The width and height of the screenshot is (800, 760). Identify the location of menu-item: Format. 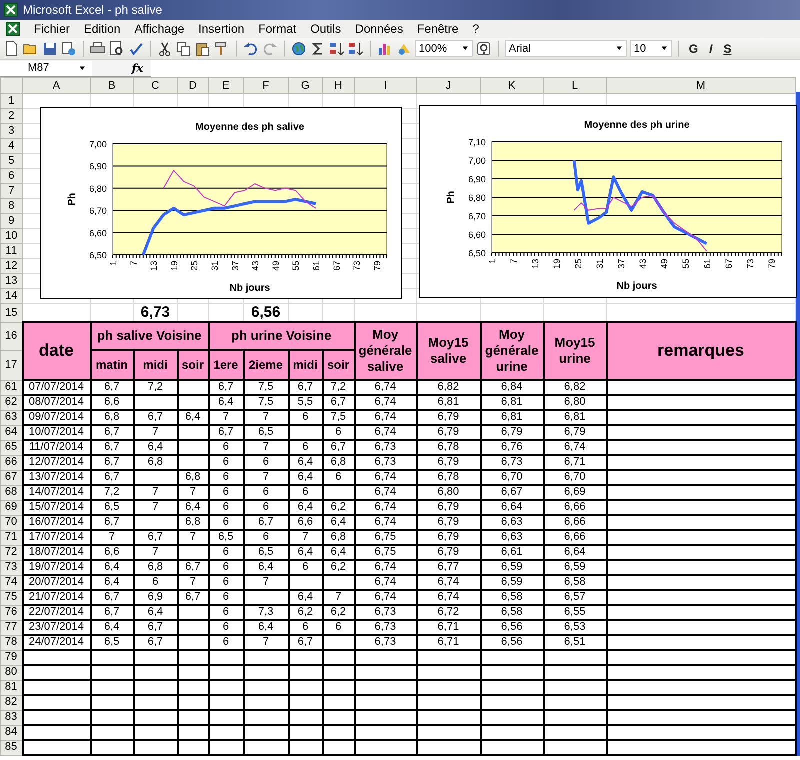
(277, 29).